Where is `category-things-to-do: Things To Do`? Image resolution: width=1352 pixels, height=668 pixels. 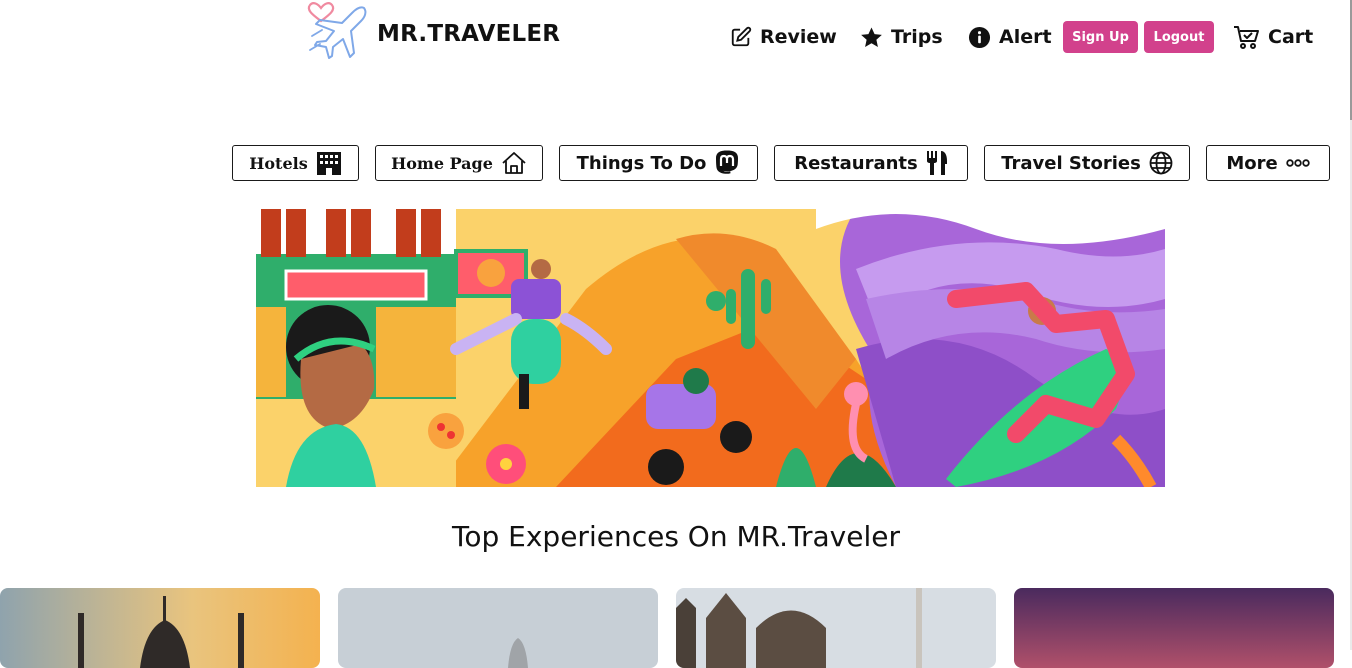
category-things-to-do: Things To Do is located at coordinates (658, 163).